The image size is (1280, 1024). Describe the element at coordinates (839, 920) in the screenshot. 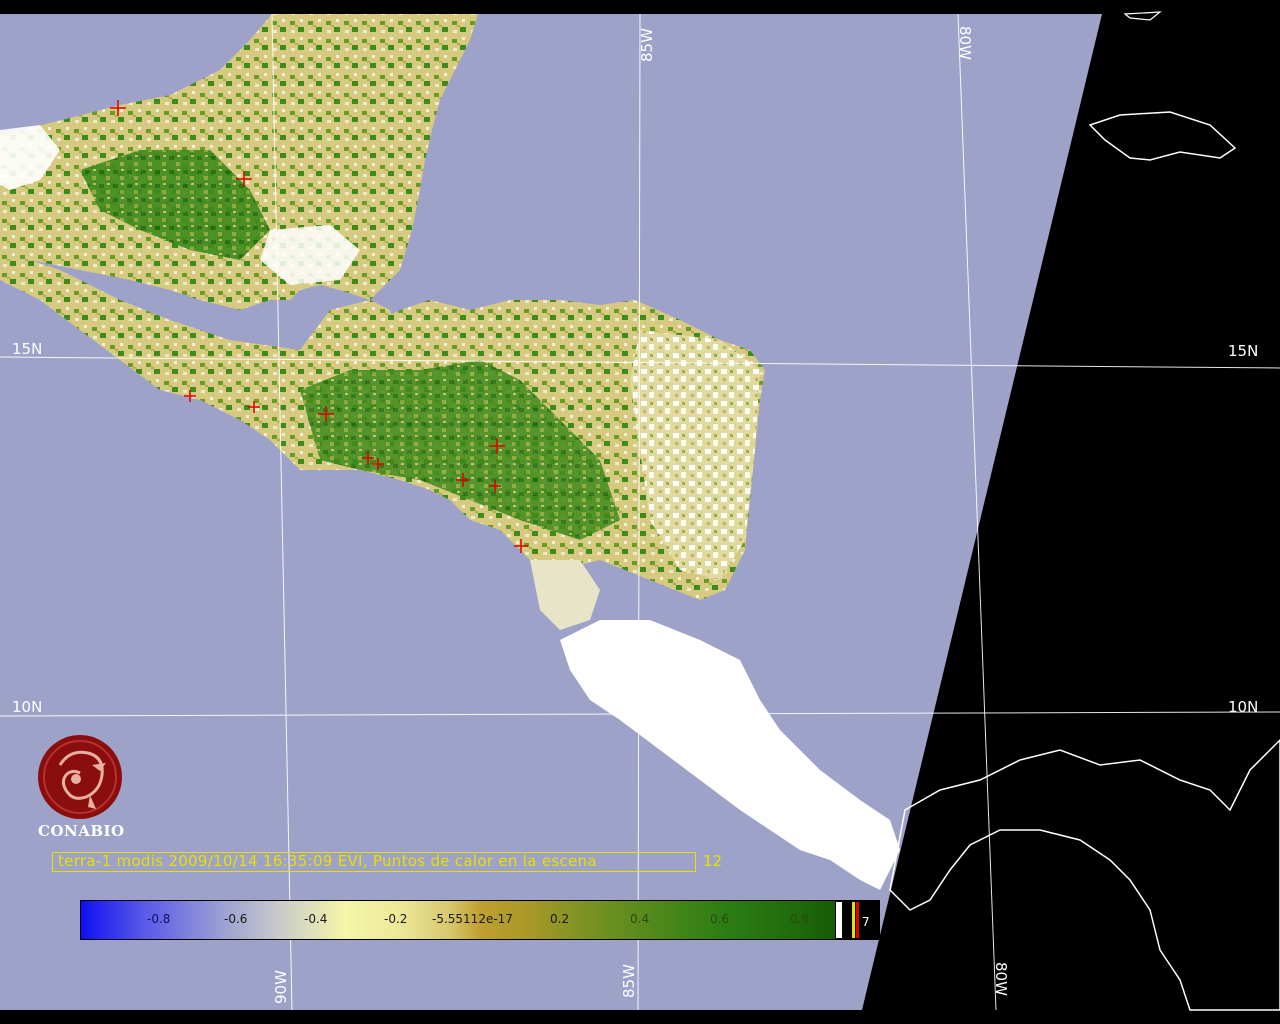

I see `colorbar-white-marker` at that location.